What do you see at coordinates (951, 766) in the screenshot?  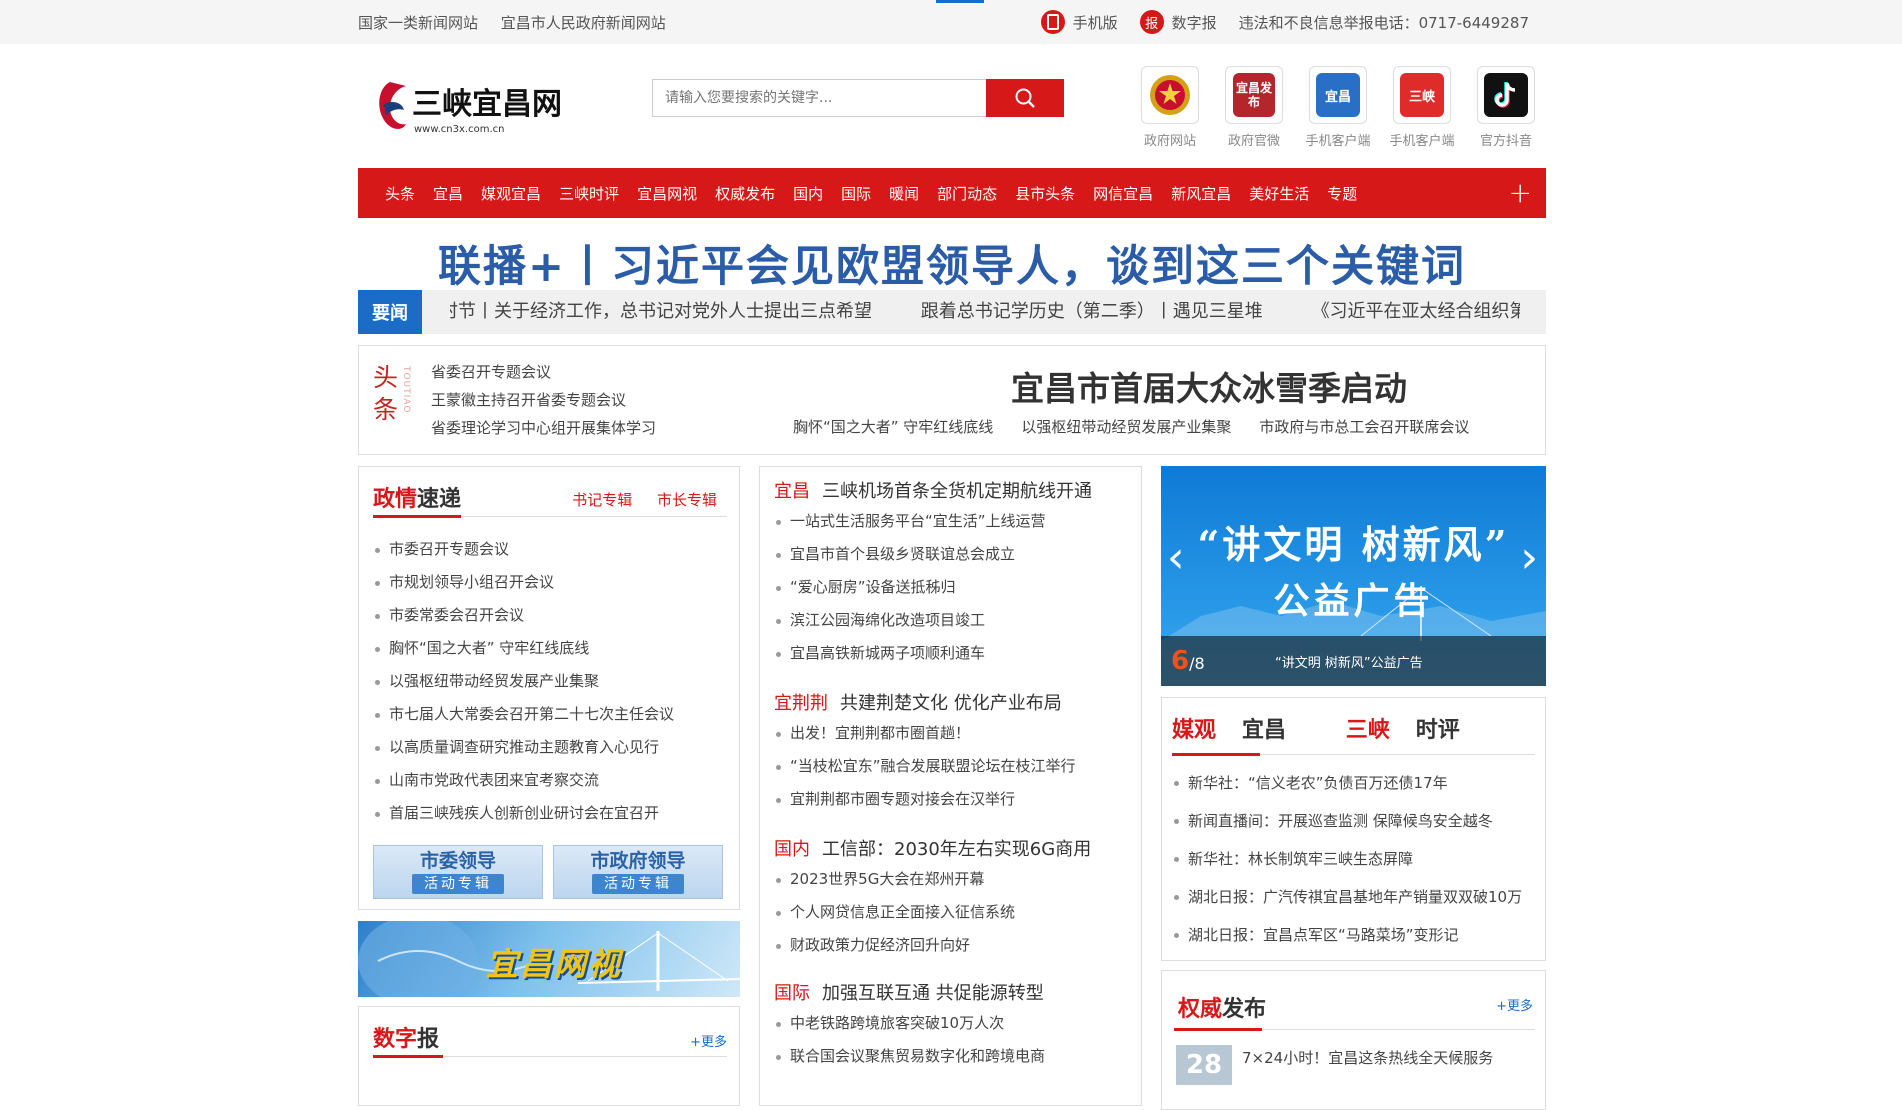 I see `list-item: “当枝松宜东”融合发展联盟论坛在枝江举行` at bounding box center [951, 766].